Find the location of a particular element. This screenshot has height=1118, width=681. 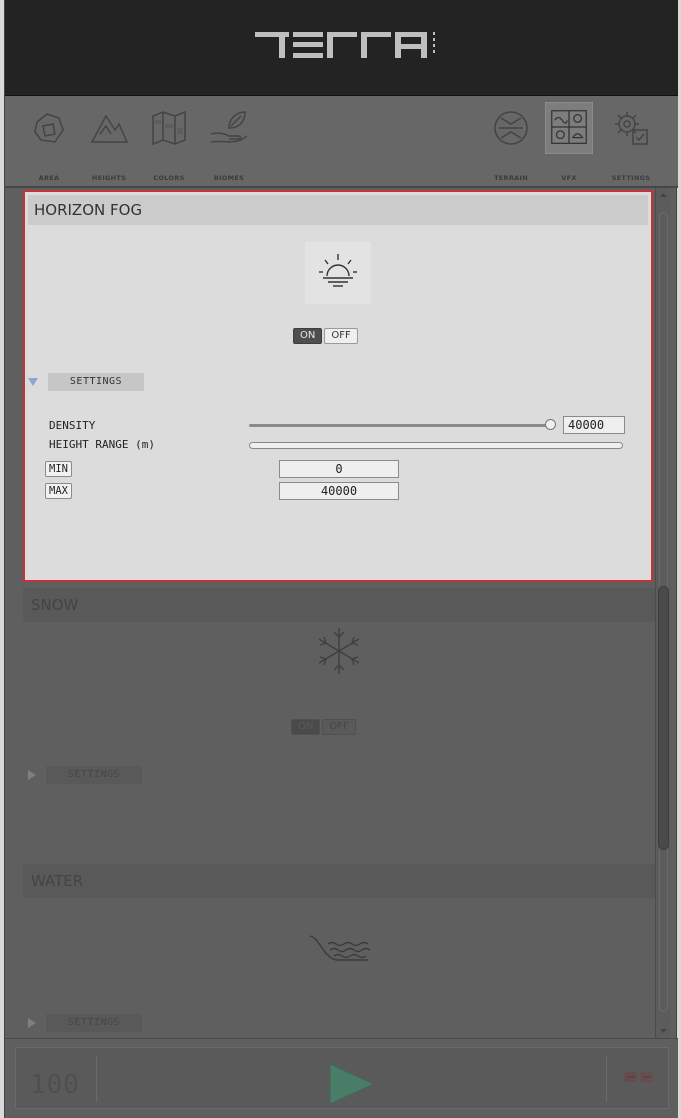

content-scrollbar is located at coordinates (662, 613).